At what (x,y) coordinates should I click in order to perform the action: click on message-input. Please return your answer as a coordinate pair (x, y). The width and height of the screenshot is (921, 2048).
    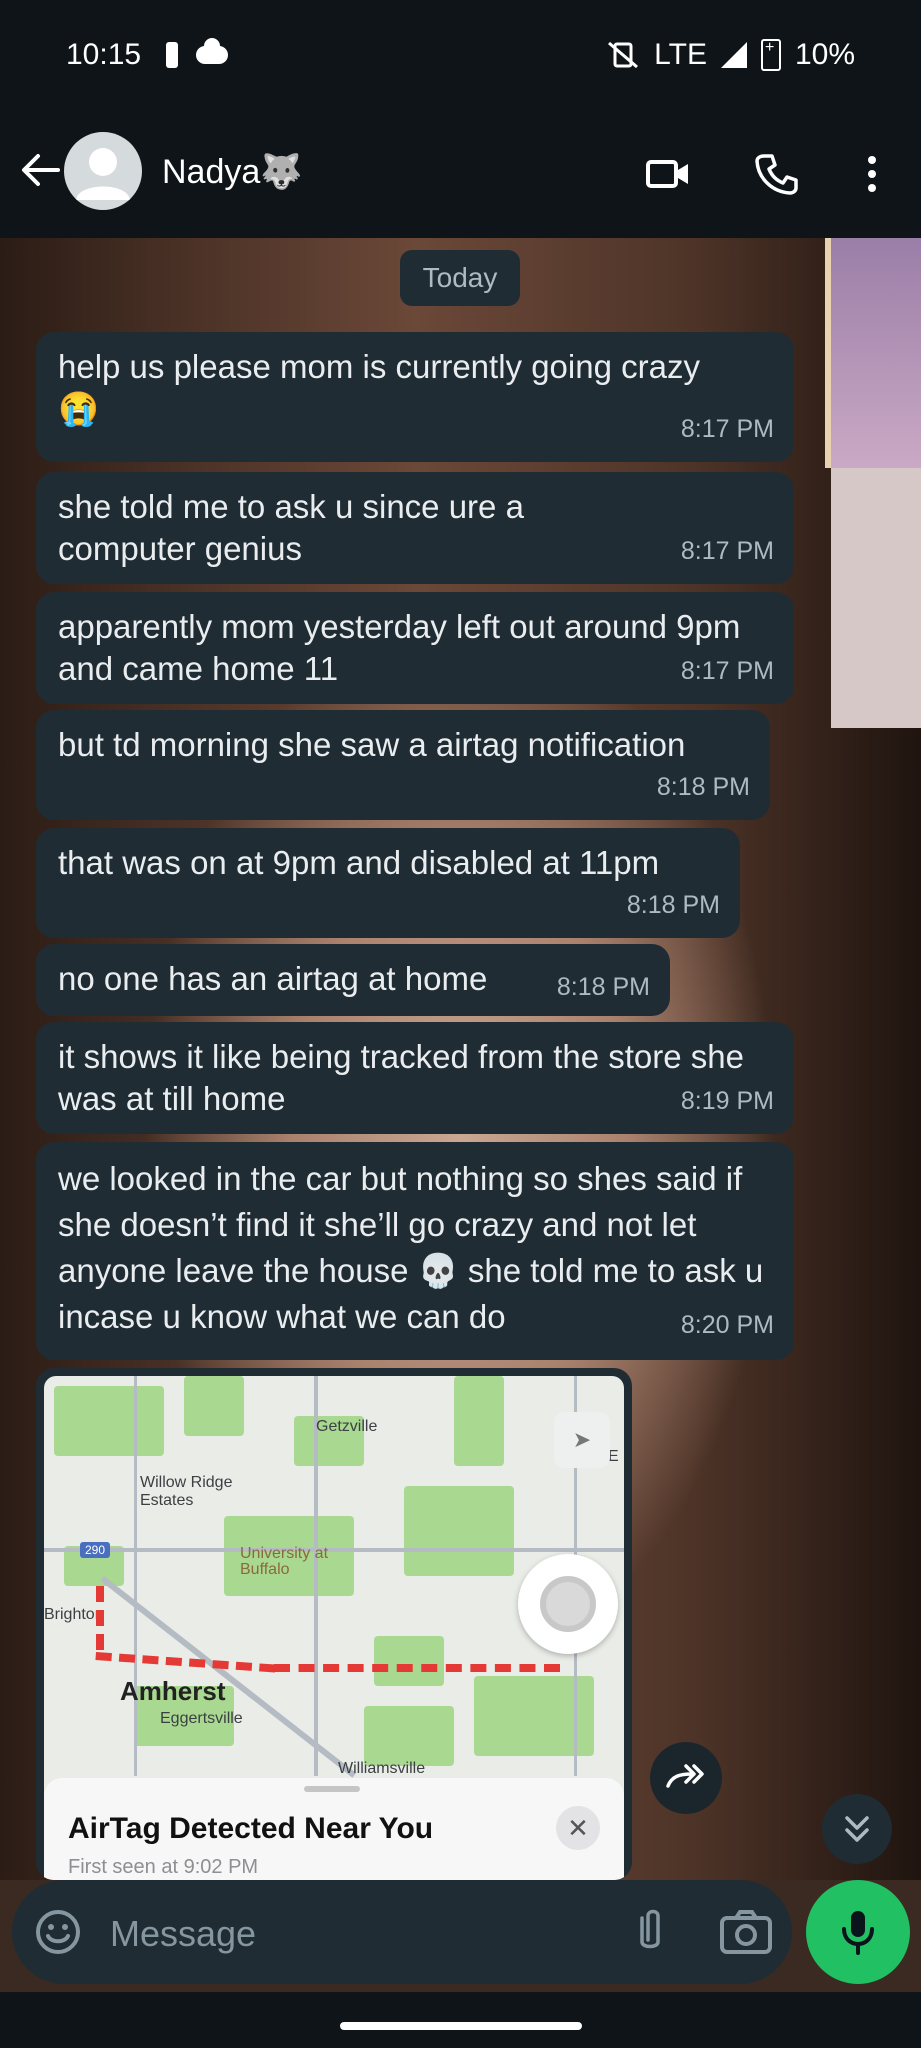
    Looking at the image, I should click on (340, 1934).